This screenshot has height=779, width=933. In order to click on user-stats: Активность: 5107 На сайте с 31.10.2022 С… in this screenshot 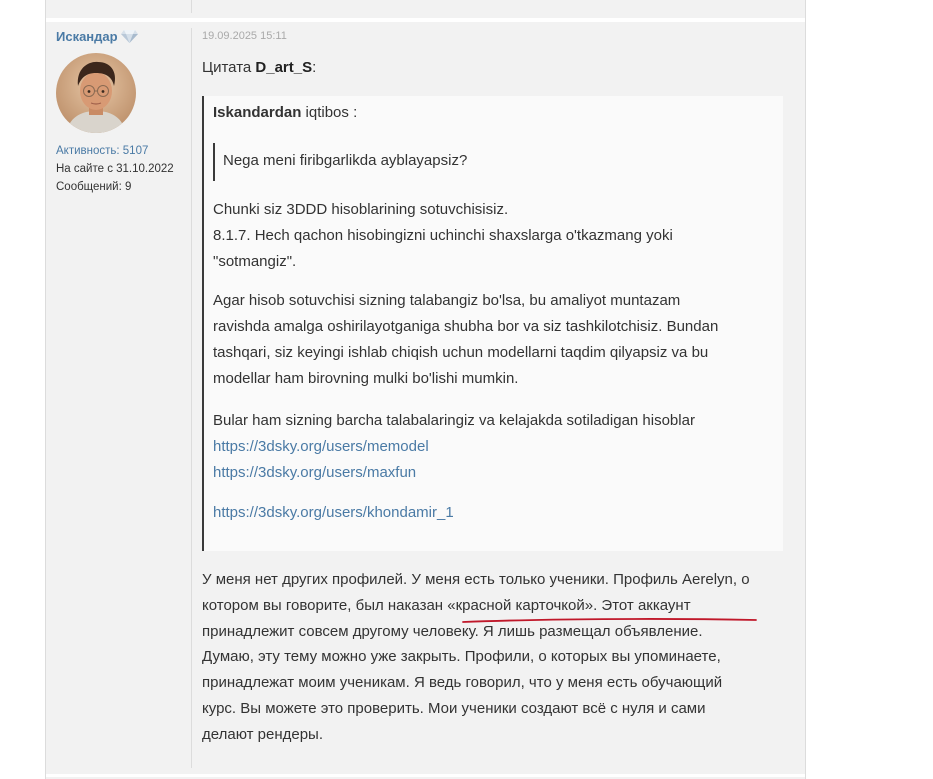, I will do `click(121, 169)`.